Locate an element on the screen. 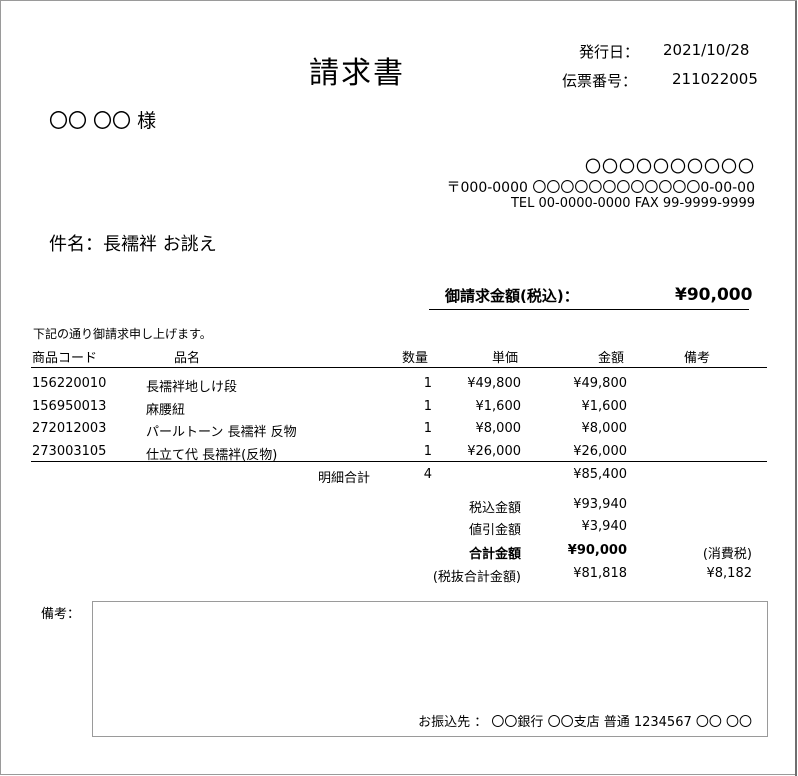  header-amount: 金額 is located at coordinates (611, 358).